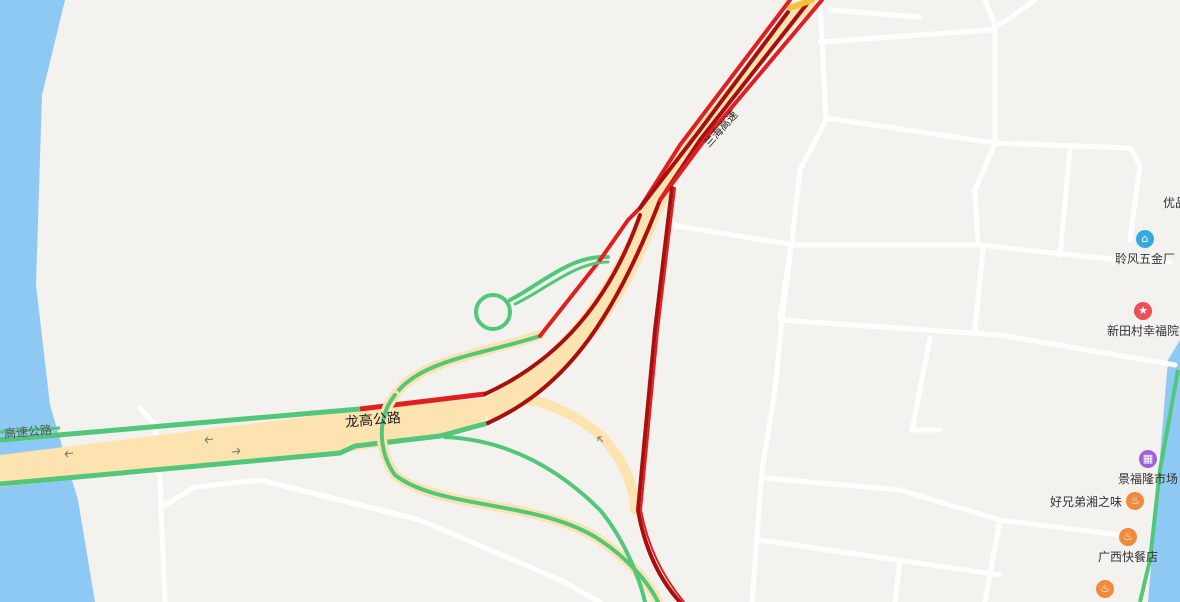 The width and height of the screenshot is (1180, 602). I want to click on poi-restaurant-haoxiongdi: 好兄弟湘之味 ♨, so click(1097, 501).